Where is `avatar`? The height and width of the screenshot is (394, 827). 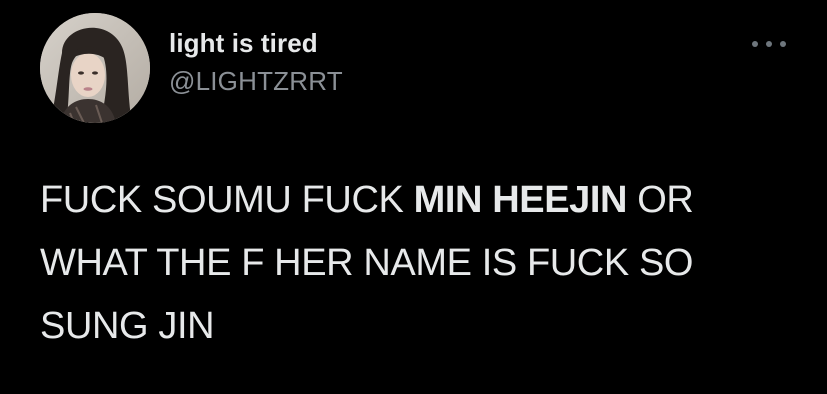 avatar is located at coordinates (95, 68).